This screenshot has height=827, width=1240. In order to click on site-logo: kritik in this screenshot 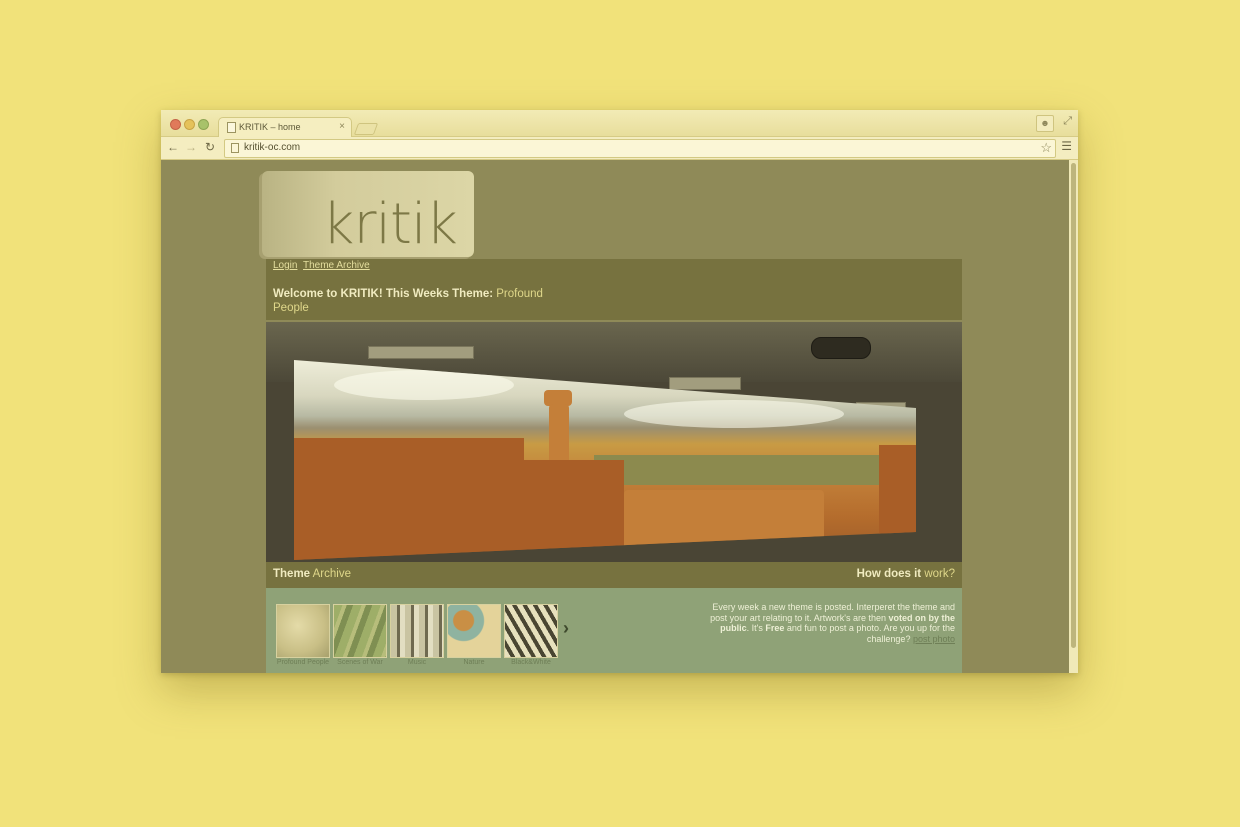, I will do `click(368, 214)`.